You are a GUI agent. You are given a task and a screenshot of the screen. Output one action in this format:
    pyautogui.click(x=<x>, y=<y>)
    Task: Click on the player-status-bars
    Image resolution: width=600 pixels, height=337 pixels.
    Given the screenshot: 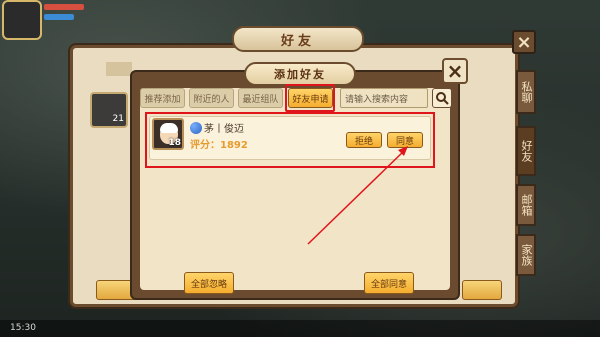 What is the action you would take?
    pyautogui.click(x=64, y=14)
    